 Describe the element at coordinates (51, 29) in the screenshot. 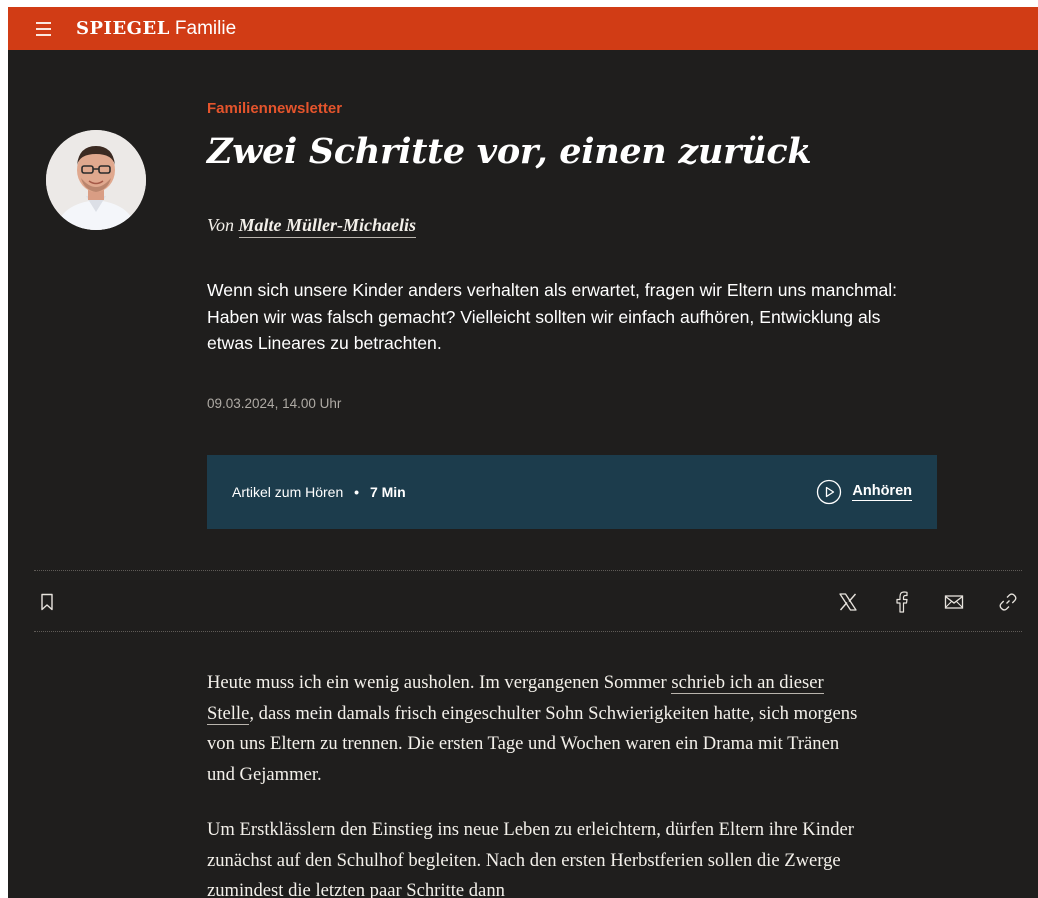

I see `hamburger-icon` at that location.